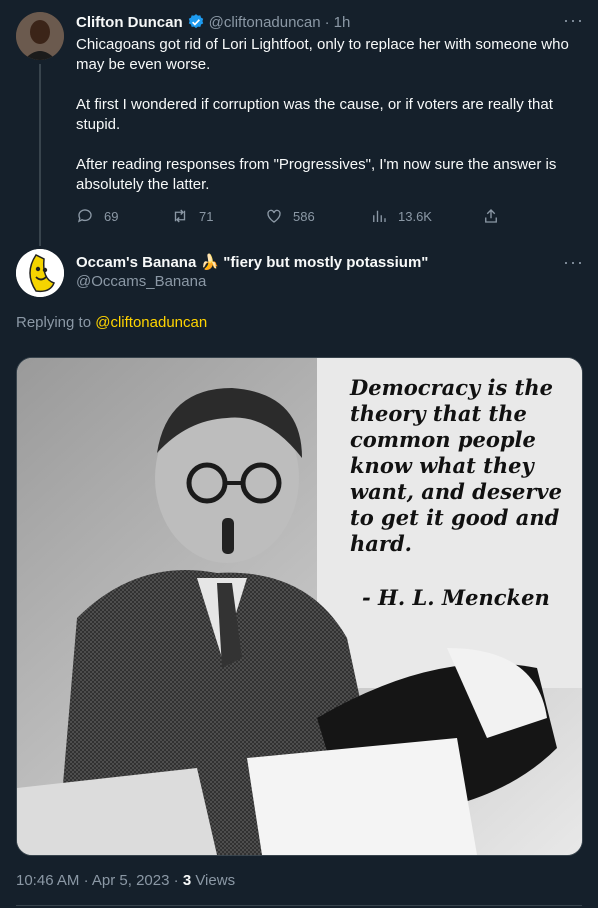 This screenshot has width=598, height=908. What do you see at coordinates (456, 491) in the screenshot?
I see `image-quote-line: want, and deserve` at bounding box center [456, 491].